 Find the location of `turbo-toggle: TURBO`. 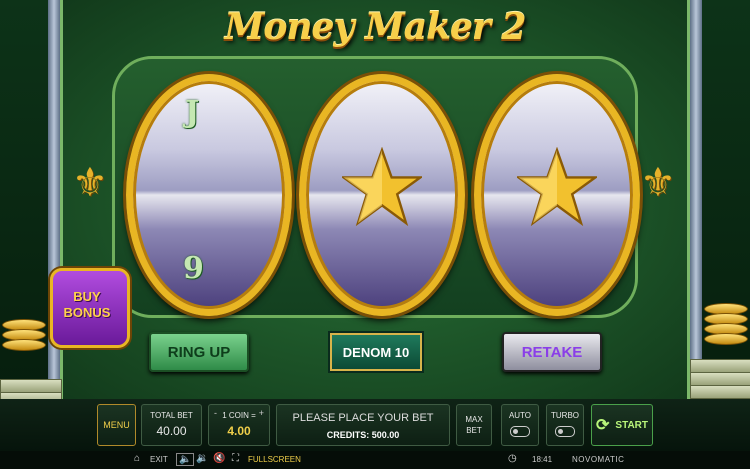

turbo-toggle: TURBO is located at coordinates (565, 425).